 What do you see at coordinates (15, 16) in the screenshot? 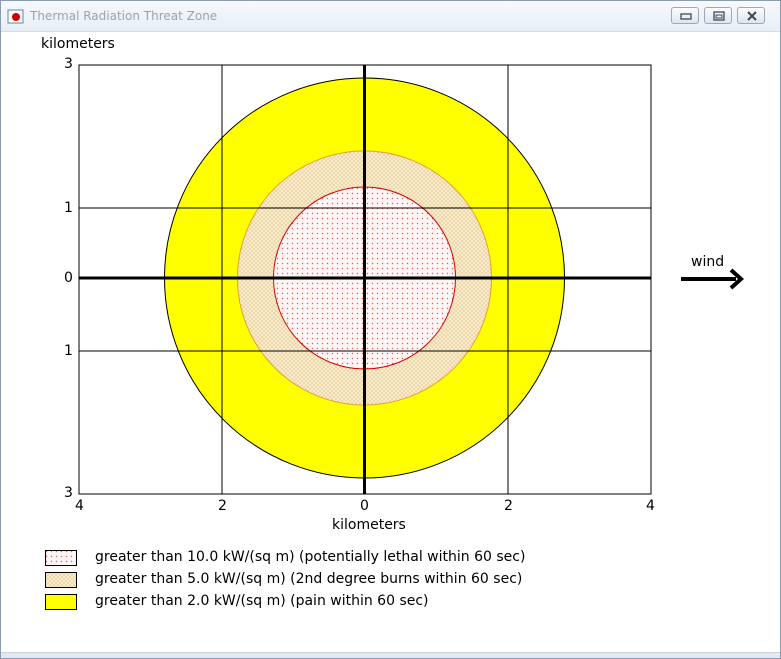
I see `app-icon` at bounding box center [15, 16].